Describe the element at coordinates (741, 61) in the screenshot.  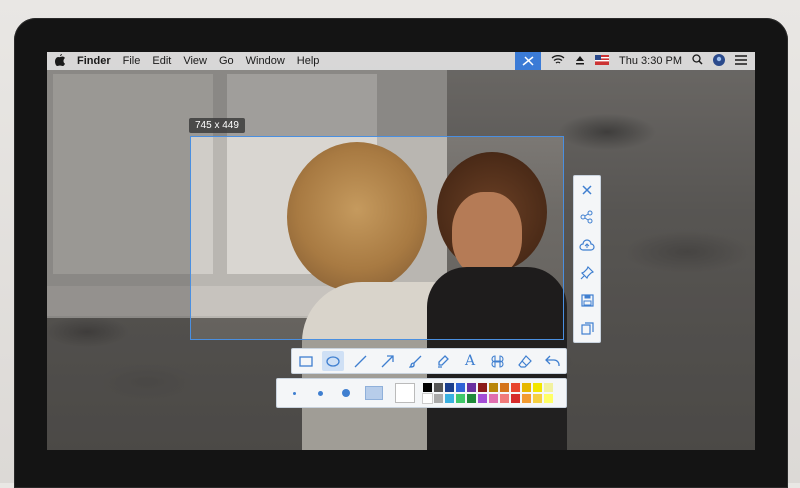
I see `notification-list-icon` at that location.